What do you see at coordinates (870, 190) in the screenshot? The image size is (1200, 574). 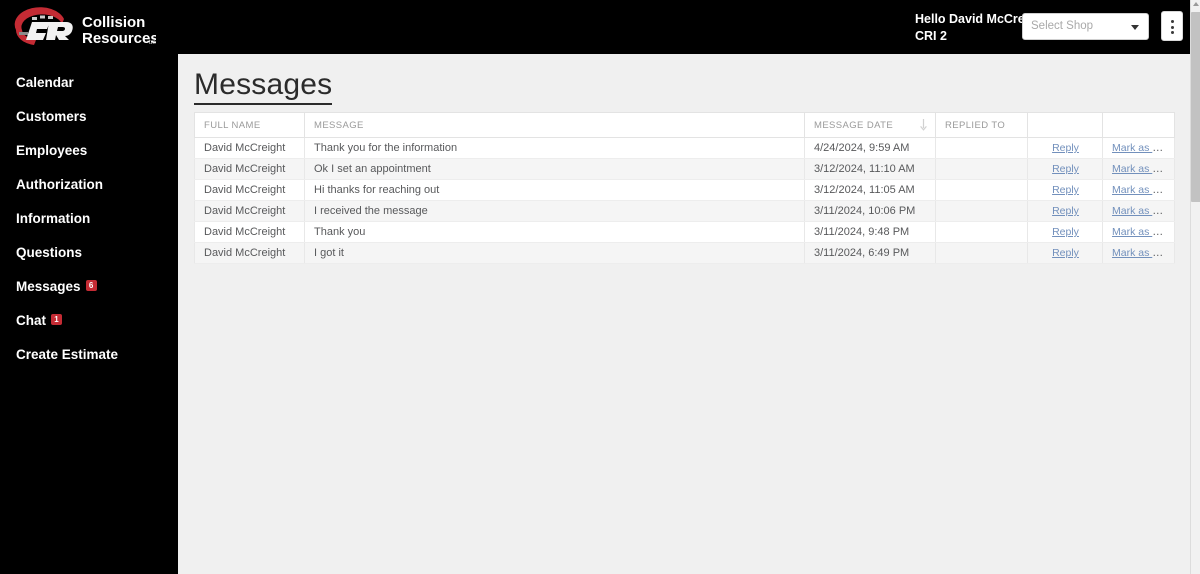 I see `cell-message-date: 3/12/2024, 11:05 AM` at bounding box center [870, 190].